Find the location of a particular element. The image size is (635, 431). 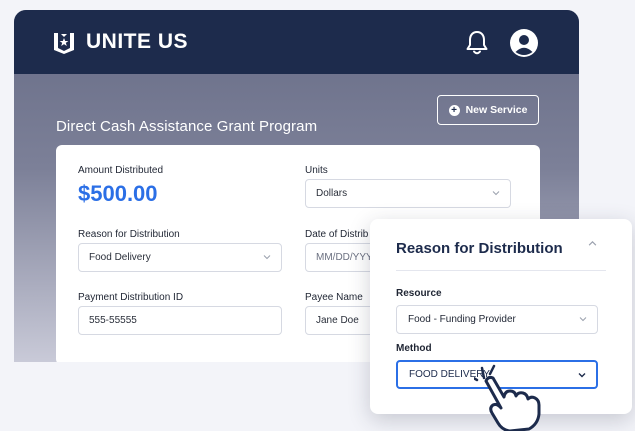

method-label: Method is located at coordinates (414, 348).